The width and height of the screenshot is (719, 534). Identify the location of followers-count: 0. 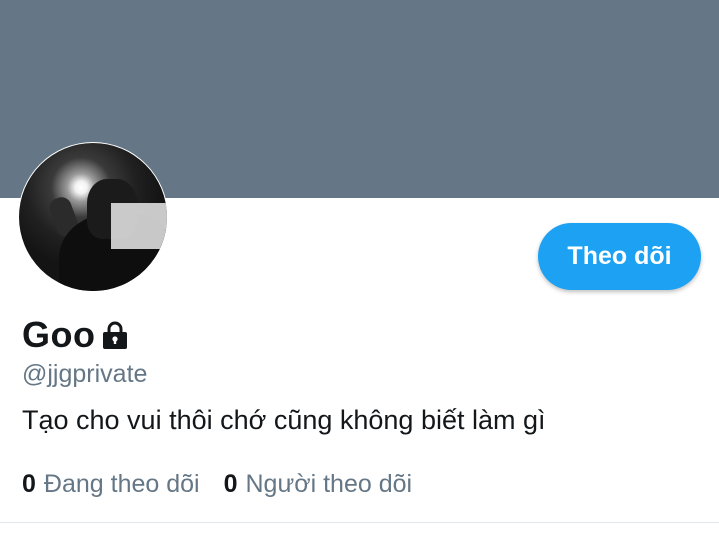
(230, 484).